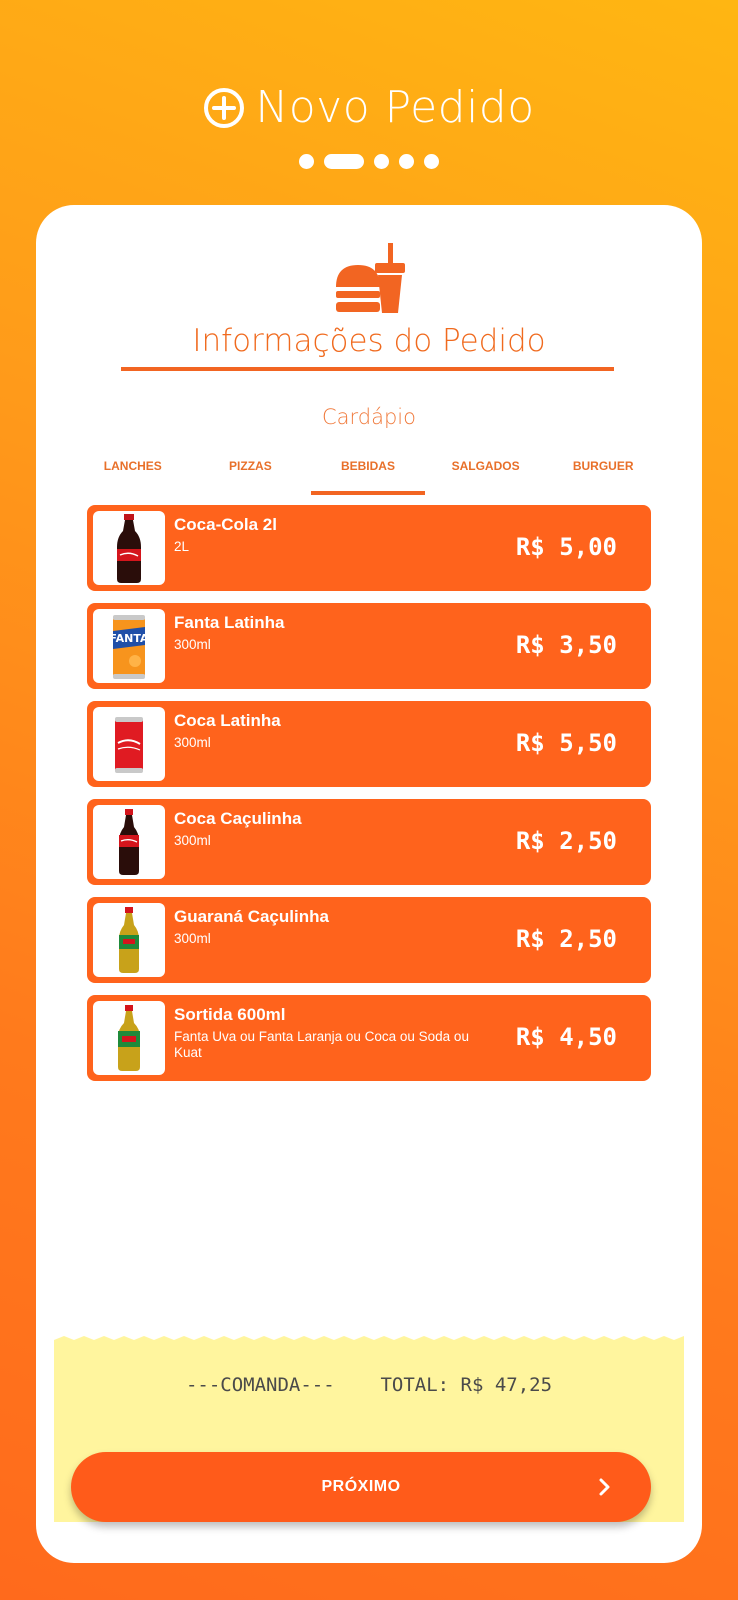 The height and width of the screenshot is (1600, 738). What do you see at coordinates (603, 468) in the screenshot?
I see `tab-burguer: BURGUER` at bounding box center [603, 468].